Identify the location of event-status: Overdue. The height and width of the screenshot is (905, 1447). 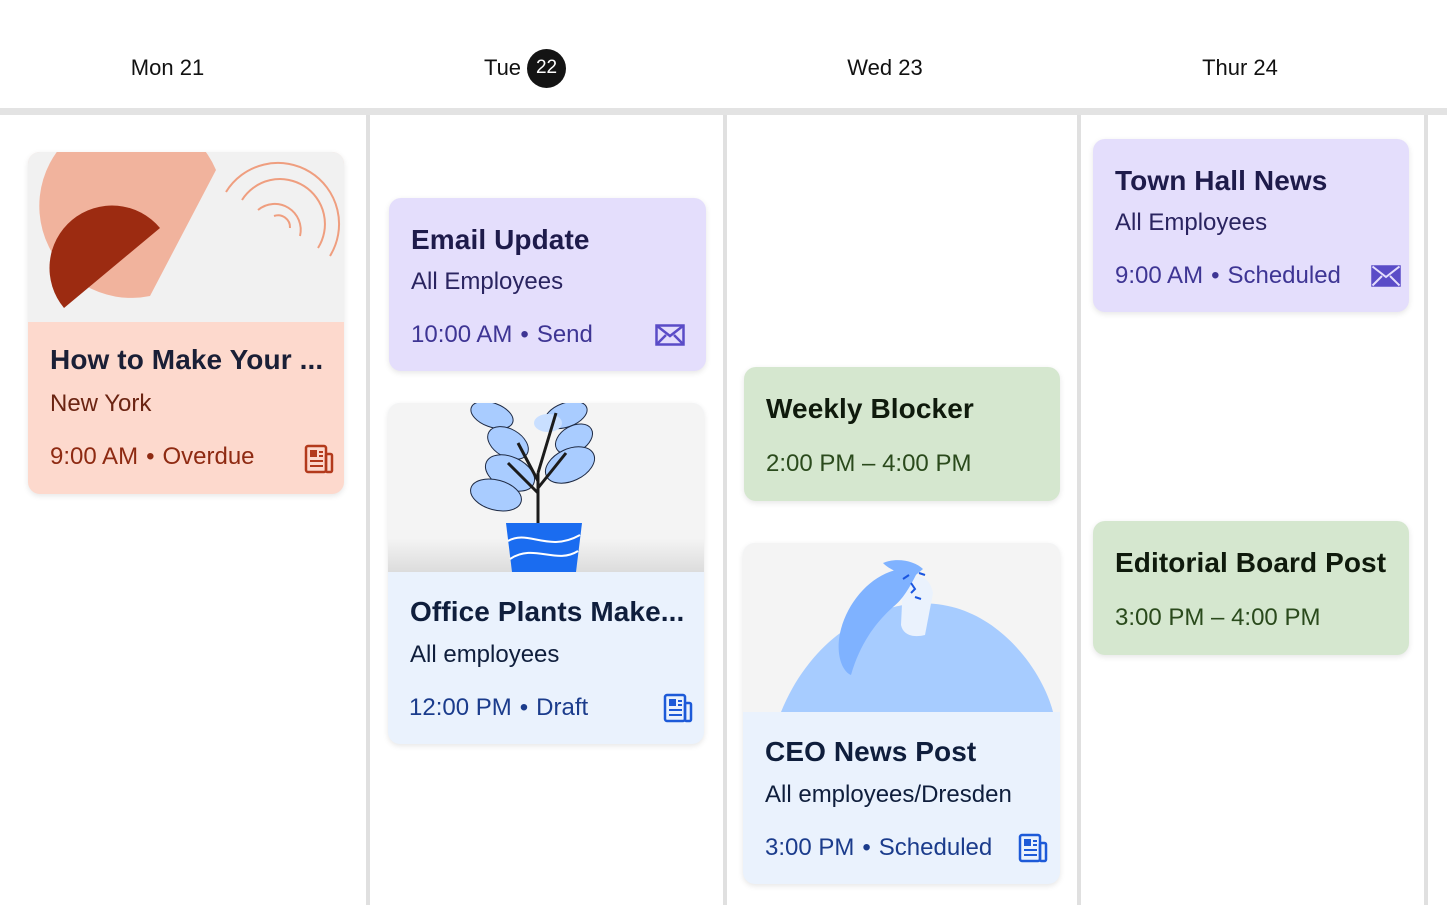
(208, 456).